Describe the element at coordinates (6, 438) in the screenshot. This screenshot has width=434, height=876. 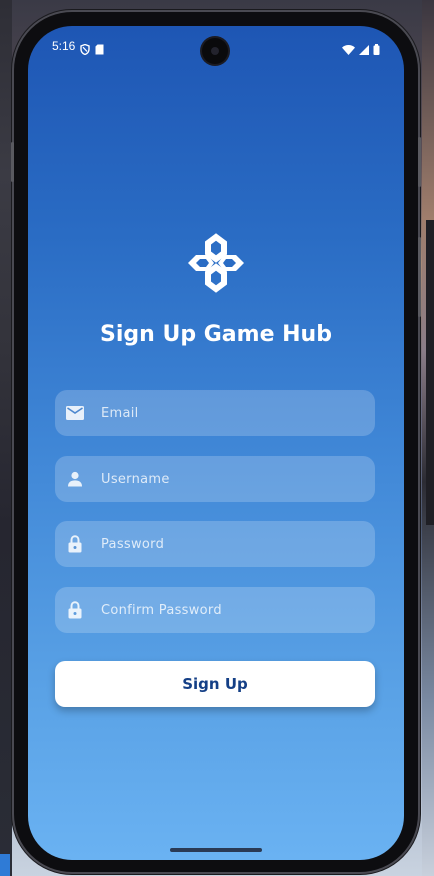
I see `background-left-edge` at that location.